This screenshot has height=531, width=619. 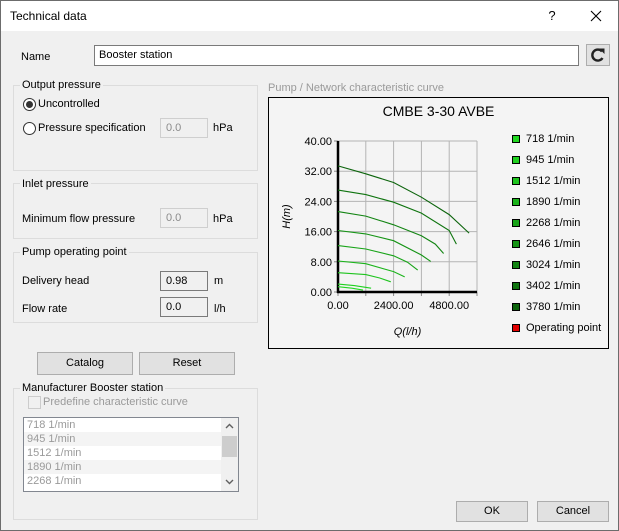 What do you see at coordinates (337, 306) in the screenshot?
I see `x-tick-label: 0.00` at bounding box center [337, 306].